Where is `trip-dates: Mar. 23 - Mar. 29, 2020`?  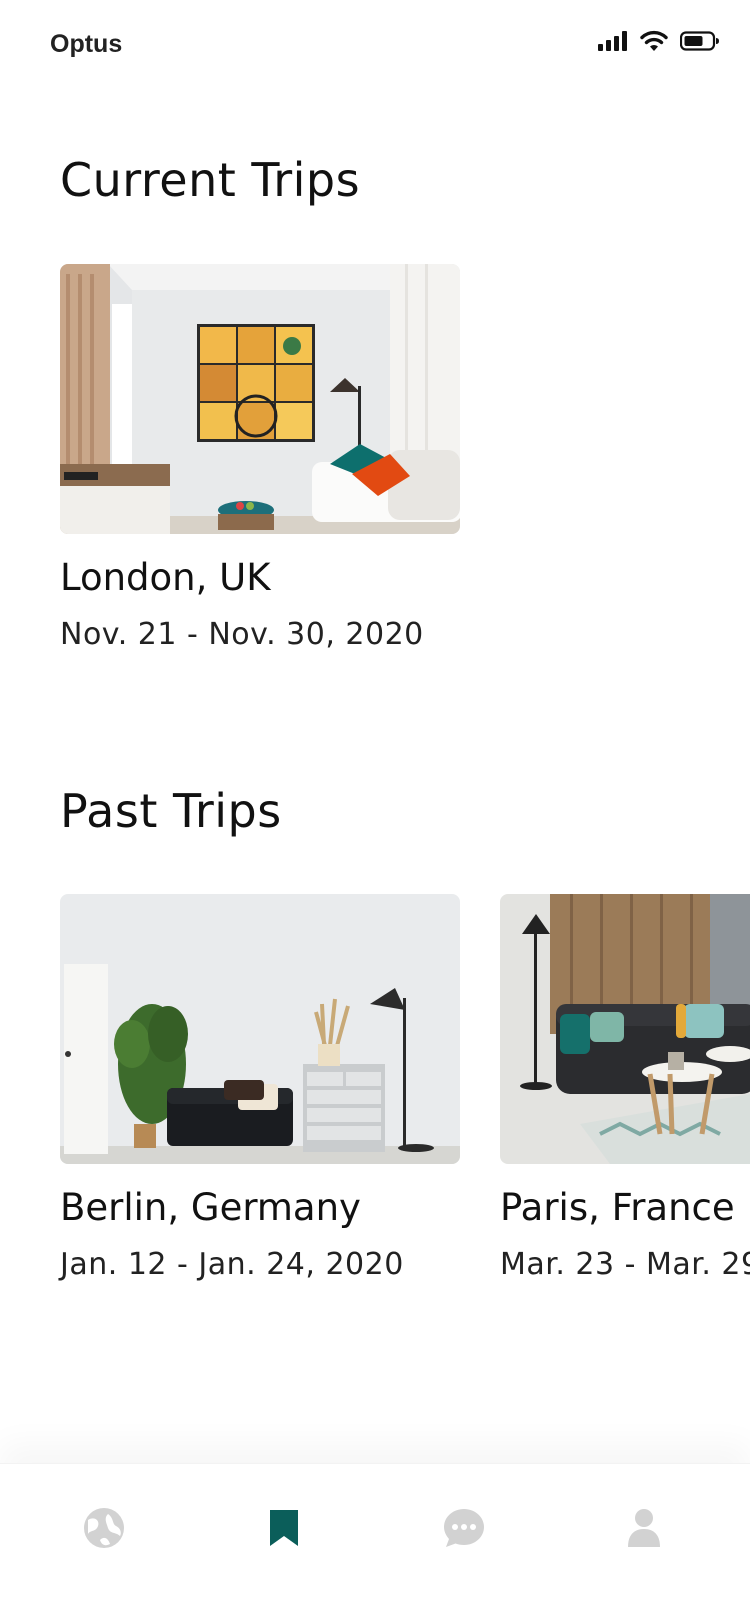
trip-dates: Mar. 23 - Mar. 29, 2020 is located at coordinates (625, 1264).